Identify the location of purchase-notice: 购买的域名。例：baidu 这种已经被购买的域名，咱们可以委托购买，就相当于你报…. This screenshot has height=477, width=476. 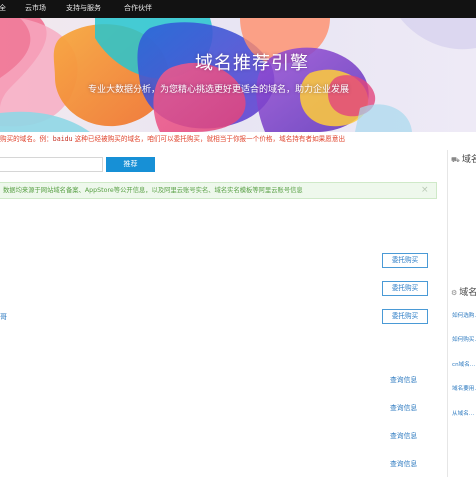
(226, 139).